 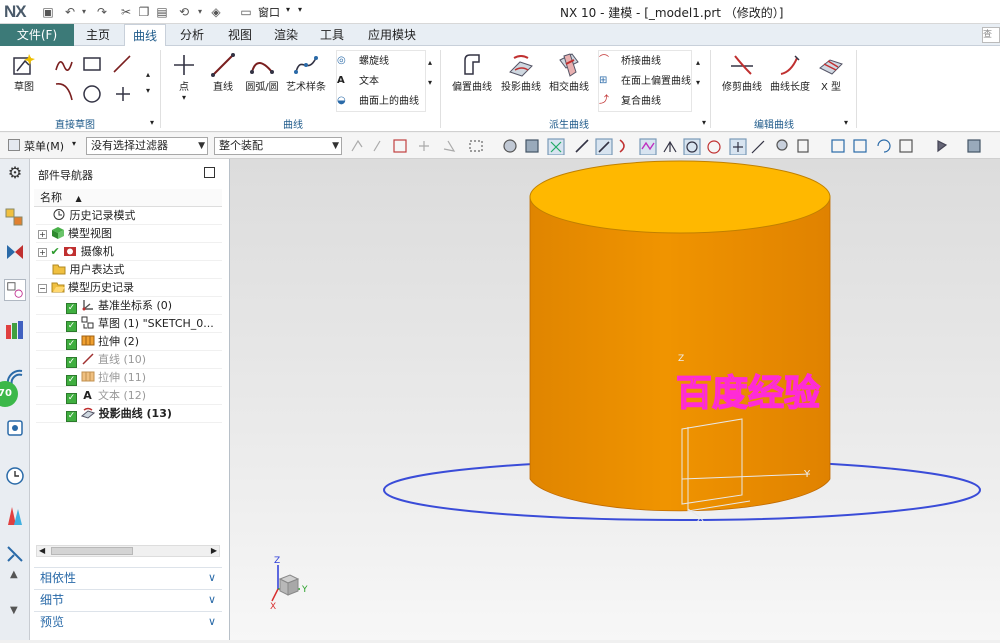 I want to click on project-curve-button: 投影曲线, so click(x=521, y=72).